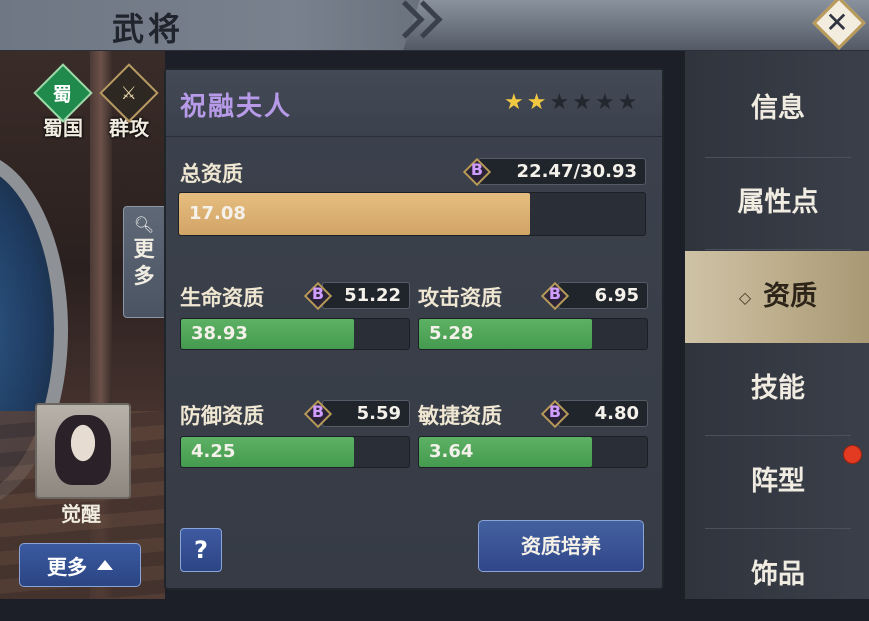  I want to click on stat-bar: 3.64, so click(533, 452).